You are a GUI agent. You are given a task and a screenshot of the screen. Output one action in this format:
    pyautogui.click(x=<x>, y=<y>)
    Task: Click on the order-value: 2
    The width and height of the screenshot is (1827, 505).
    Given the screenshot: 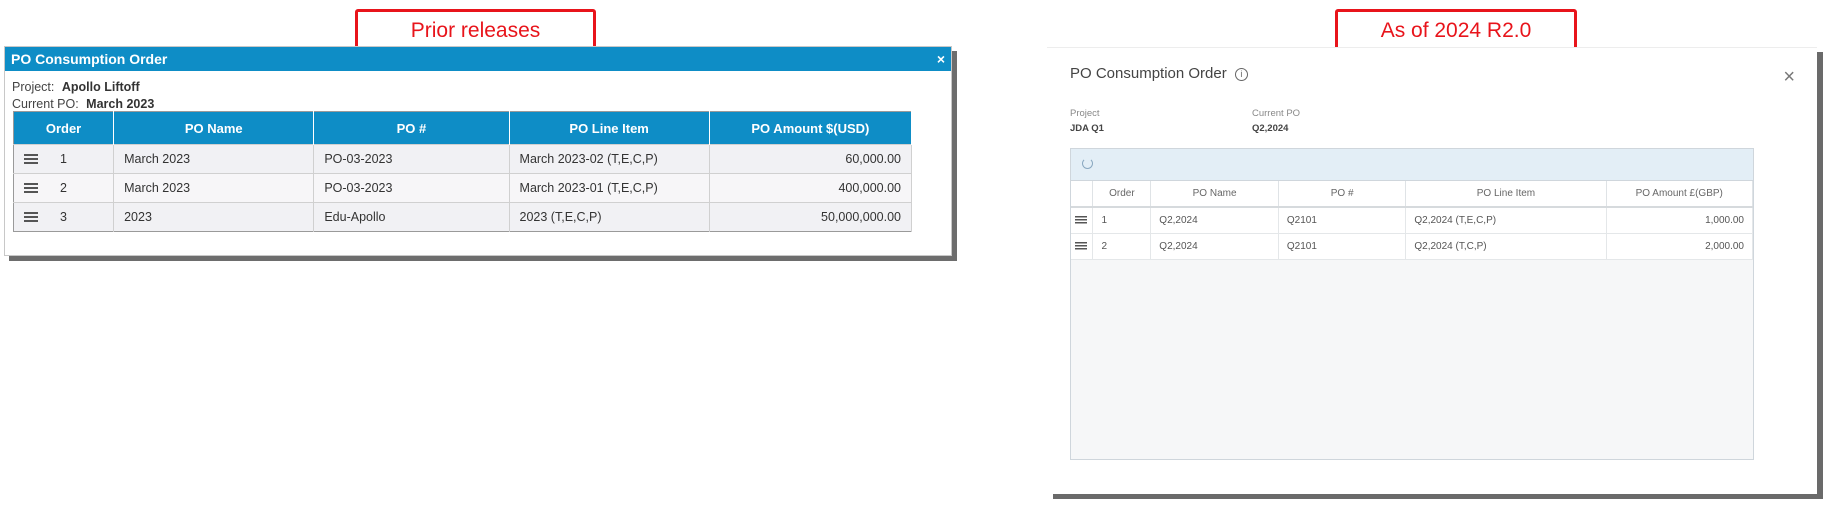 What is the action you would take?
    pyautogui.click(x=63, y=188)
    